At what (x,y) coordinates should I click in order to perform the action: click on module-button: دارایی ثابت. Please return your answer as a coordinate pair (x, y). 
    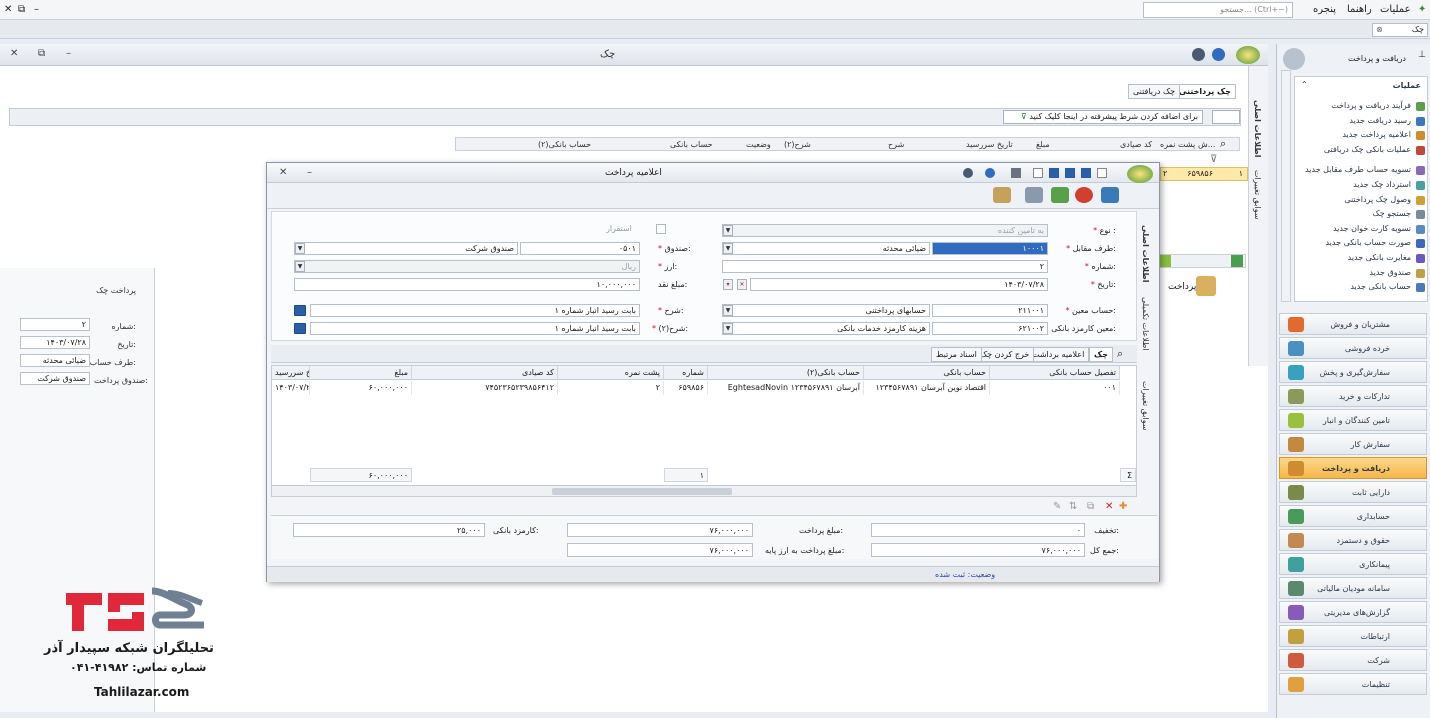
    Looking at the image, I should click on (1353, 492).